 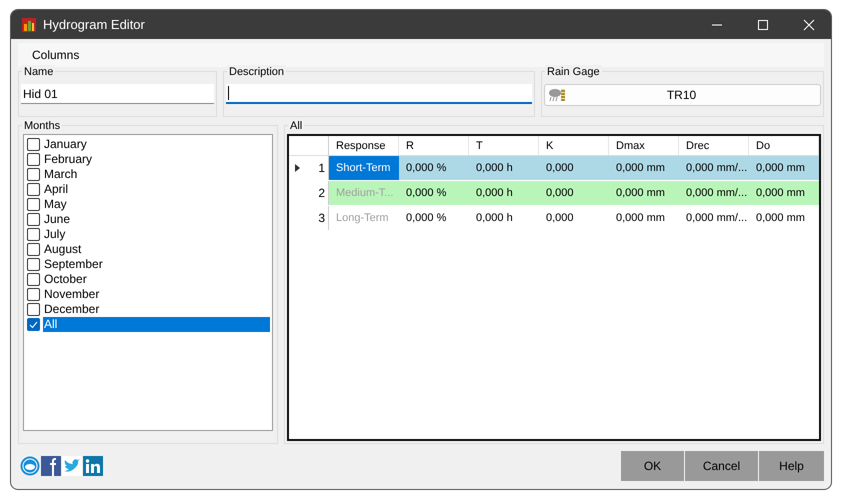 What do you see at coordinates (117, 94) in the screenshot?
I see `name-field: Hid 01` at bounding box center [117, 94].